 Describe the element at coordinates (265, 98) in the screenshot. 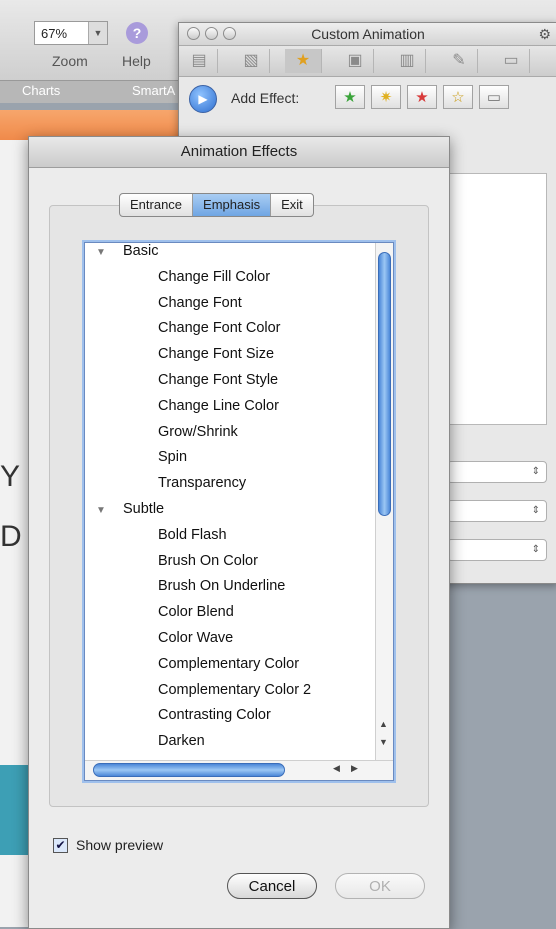

I see `add-effect-label: Add Effect:` at that location.